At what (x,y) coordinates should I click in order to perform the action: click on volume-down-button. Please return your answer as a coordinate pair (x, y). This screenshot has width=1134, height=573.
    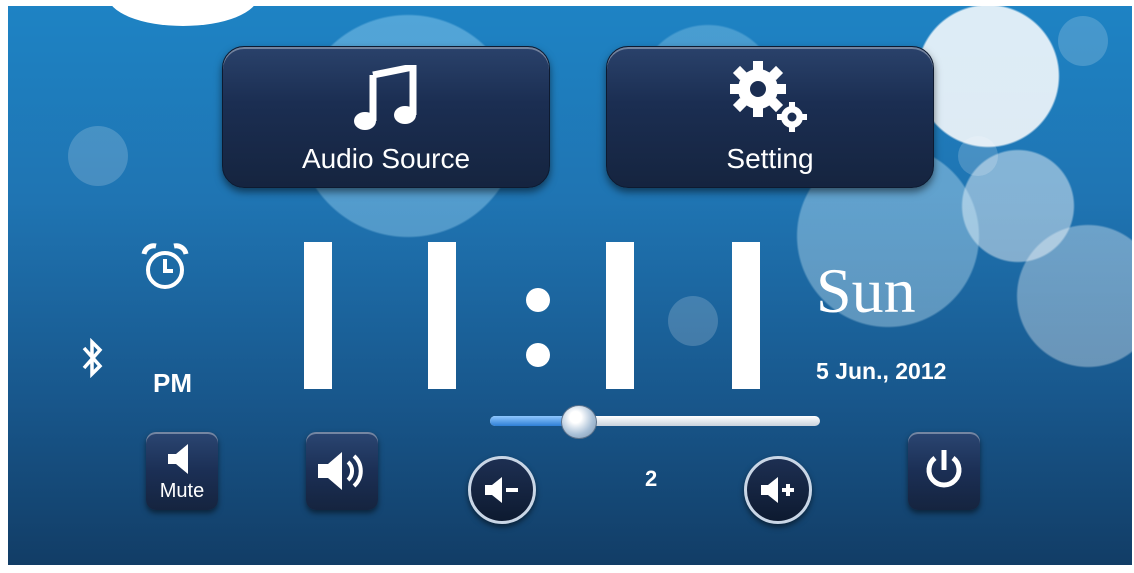
    Looking at the image, I should click on (502, 490).